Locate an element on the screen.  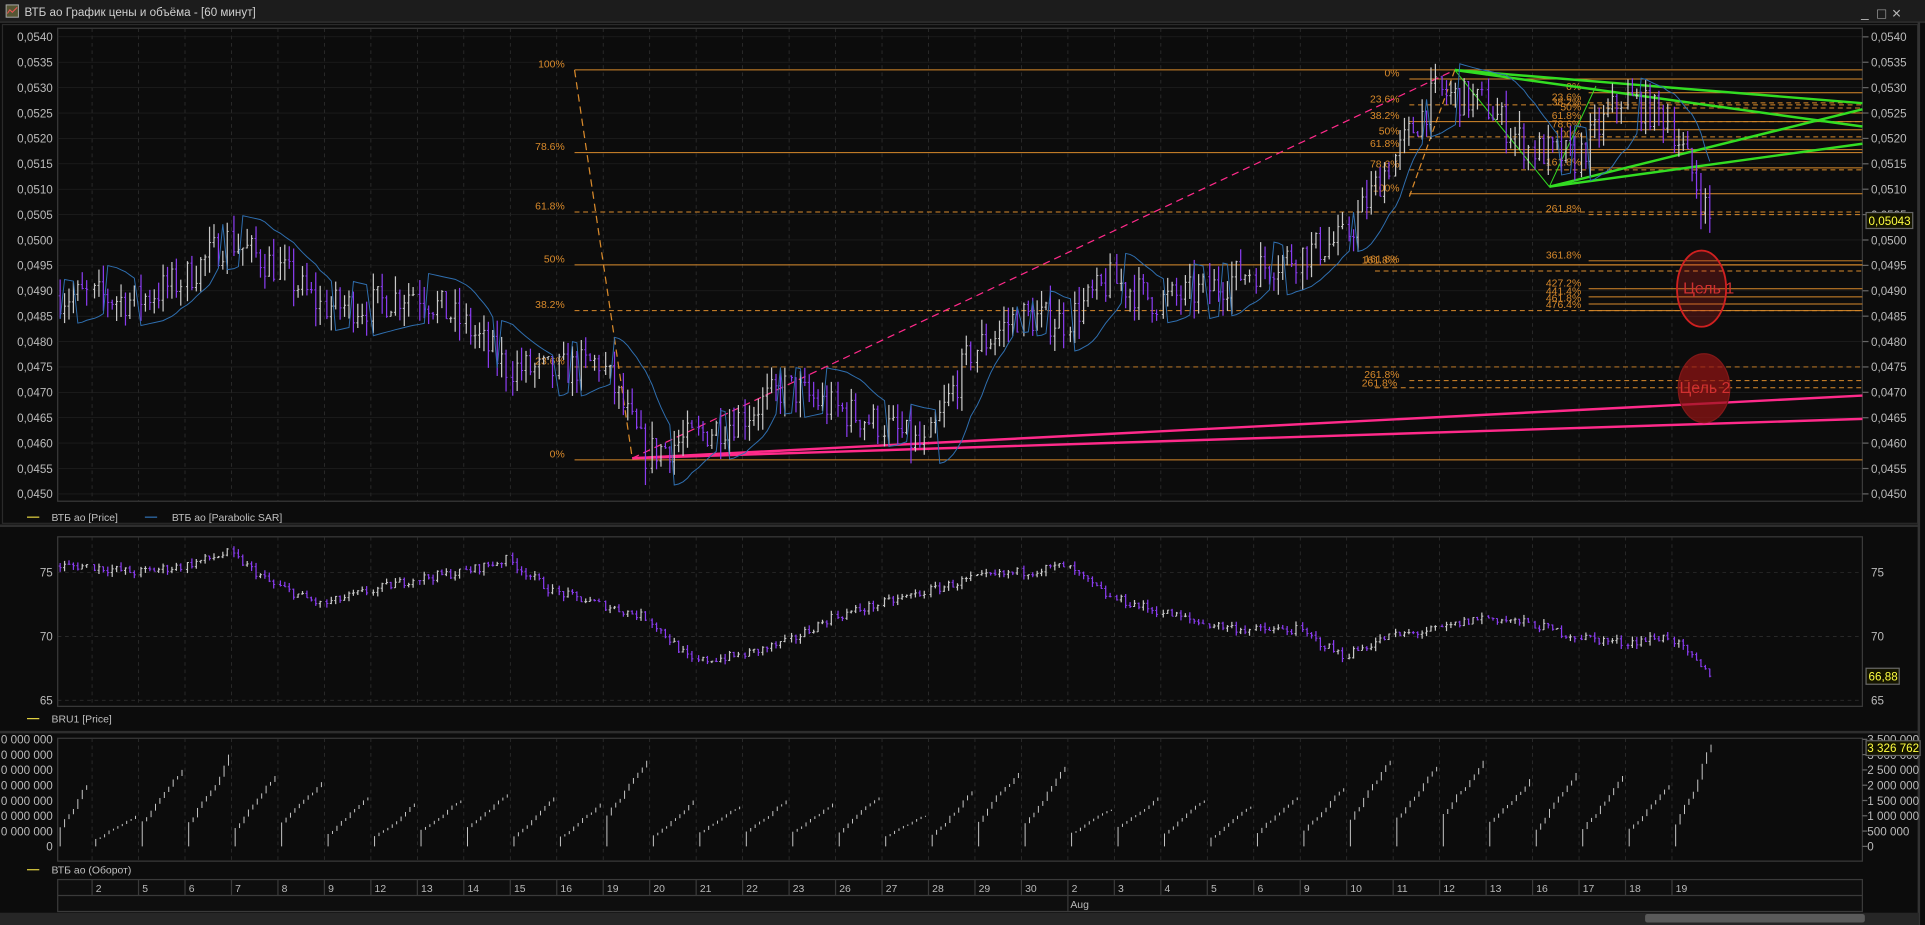
bru-axis-label-right: 75 is located at coordinates (1877, 573).